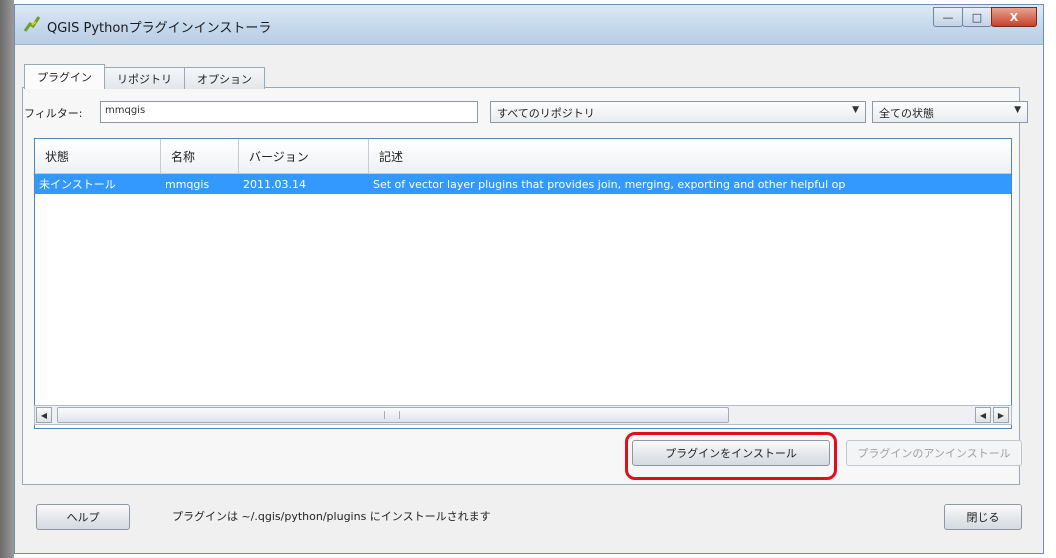 This screenshot has width=1056, height=558. What do you see at coordinates (289, 112) in the screenshot?
I see `filter-input: mmqgis` at bounding box center [289, 112].